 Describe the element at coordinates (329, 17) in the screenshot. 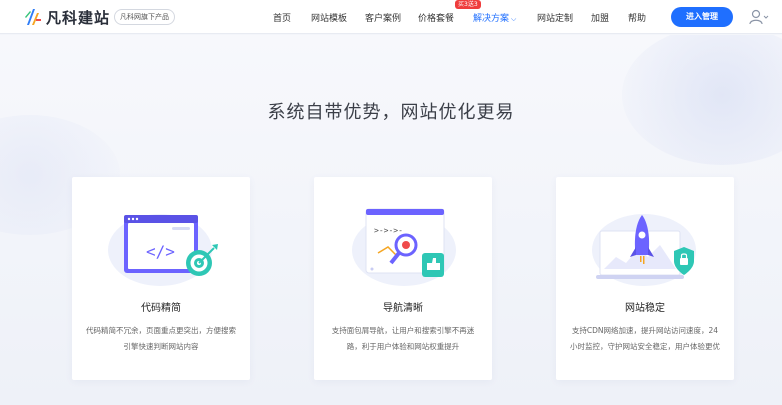

I see `nav-item-templates: 网站模板` at that location.